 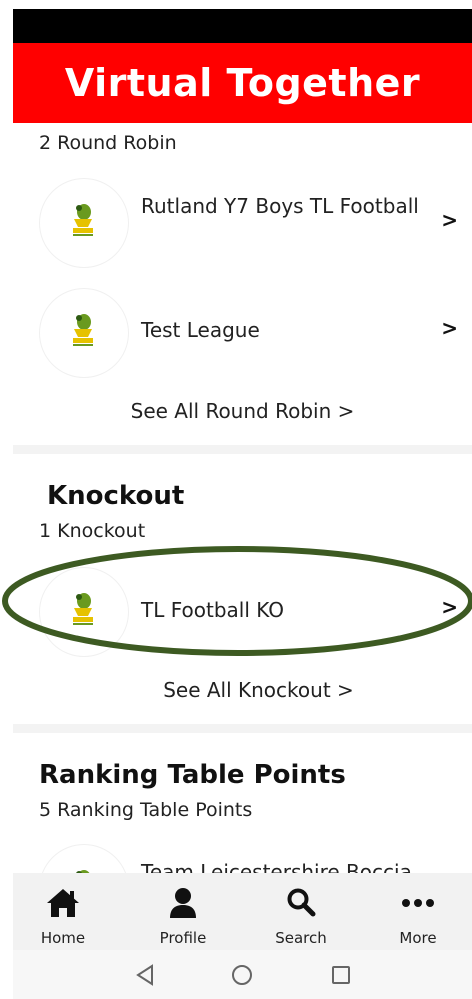 What do you see at coordinates (92, 531) in the screenshot?
I see `knockout-count: 1 Knockout` at bounding box center [92, 531].